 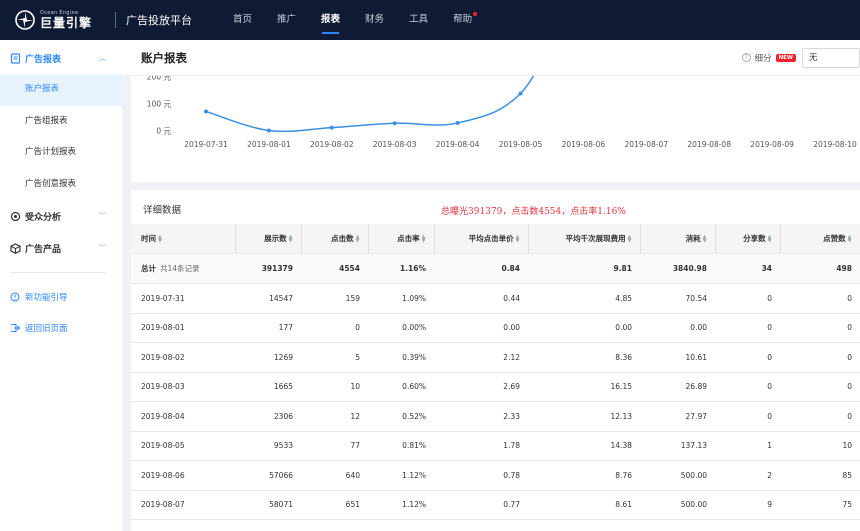 I want to click on table-cell: 0.60%, so click(x=401, y=387).